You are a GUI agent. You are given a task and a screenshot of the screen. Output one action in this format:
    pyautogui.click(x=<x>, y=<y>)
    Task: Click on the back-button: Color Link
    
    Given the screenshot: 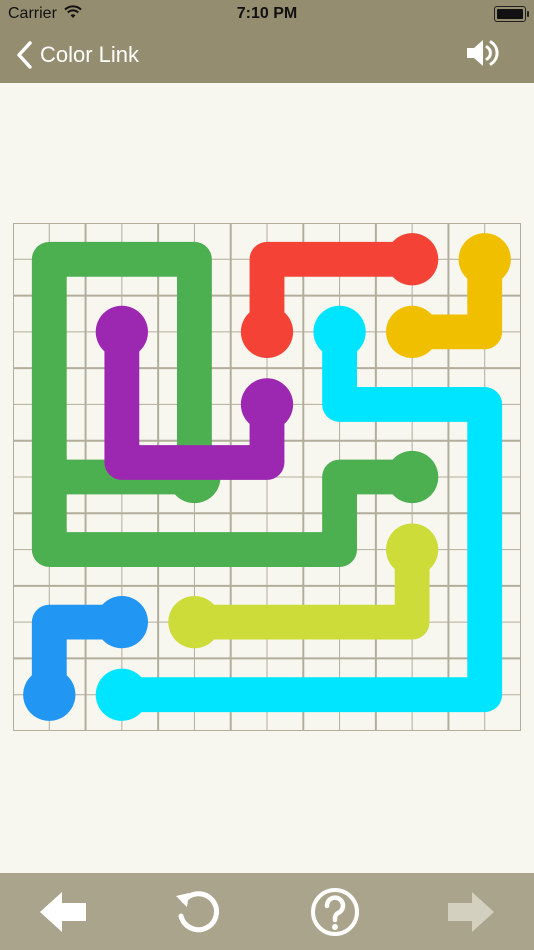 What is the action you would take?
    pyautogui.click(x=76, y=55)
    